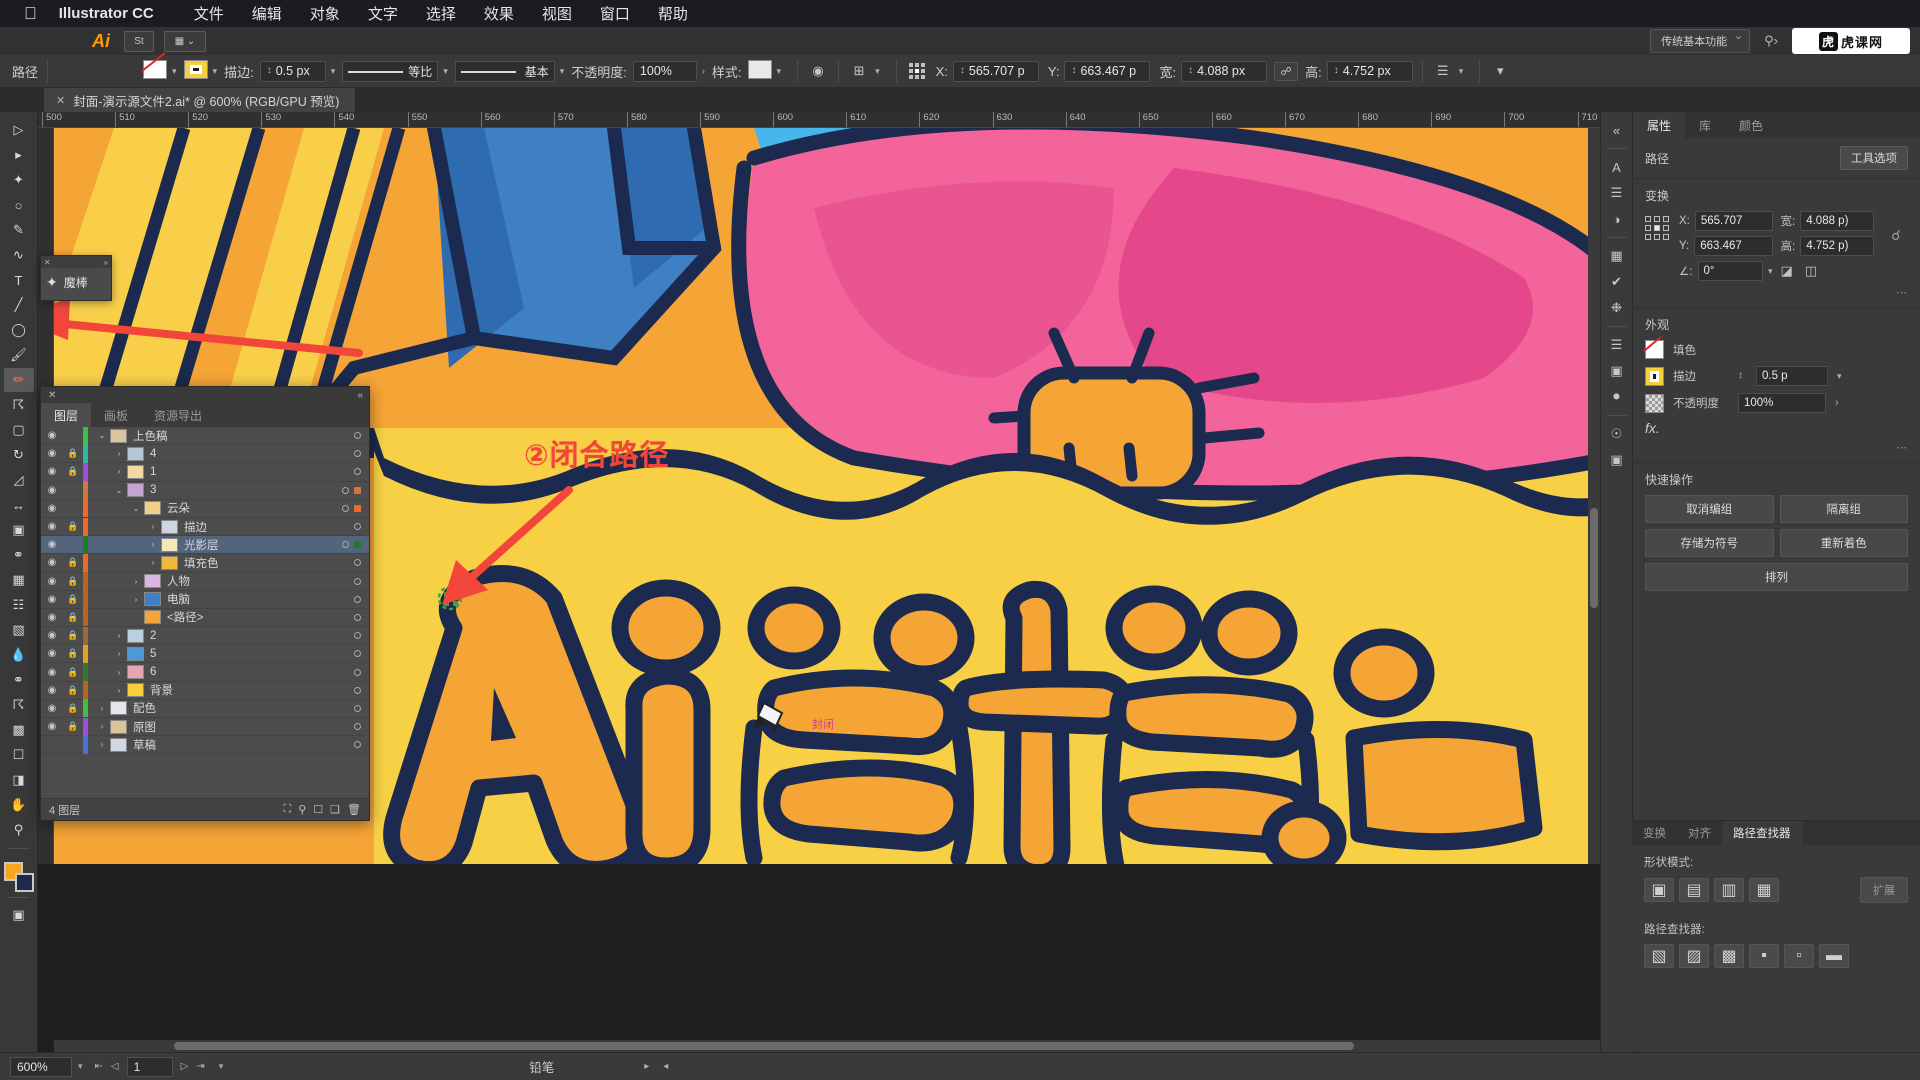 Image resolution: width=1920 pixels, height=1080 pixels. What do you see at coordinates (19, 630) in the screenshot?
I see `tool-gradient: ▧` at bounding box center [19, 630].